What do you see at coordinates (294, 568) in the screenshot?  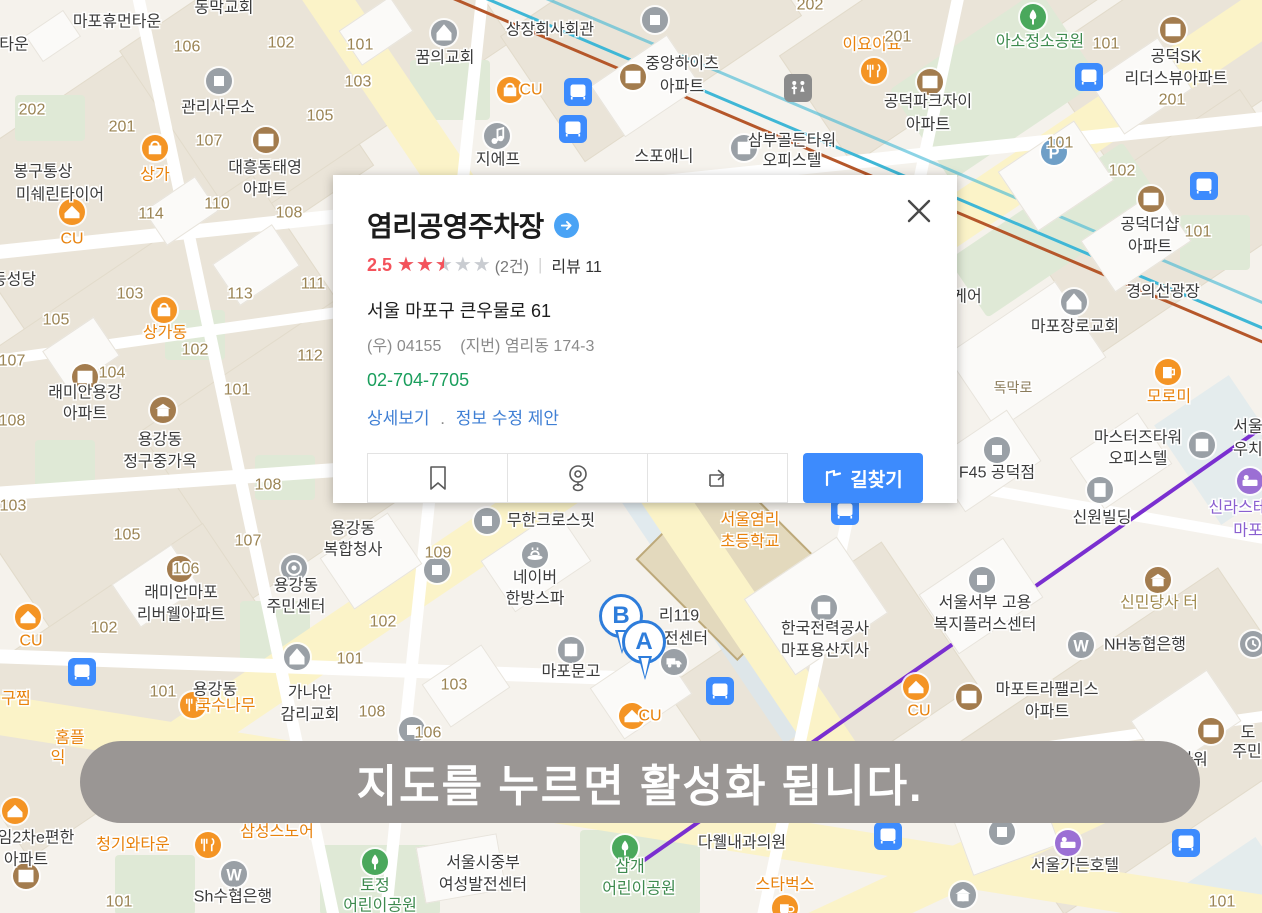 I see `gov-icon` at bounding box center [294, 568].